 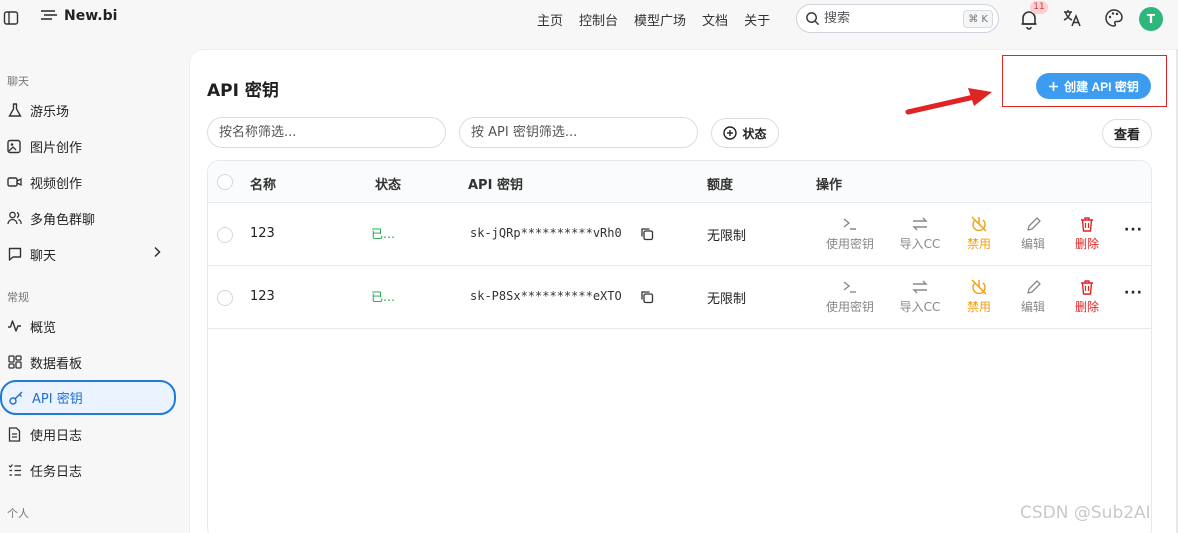 I want to click on top-nav: 主页 控制台 模型广场 文档 关于, so click(x=653, y=19).